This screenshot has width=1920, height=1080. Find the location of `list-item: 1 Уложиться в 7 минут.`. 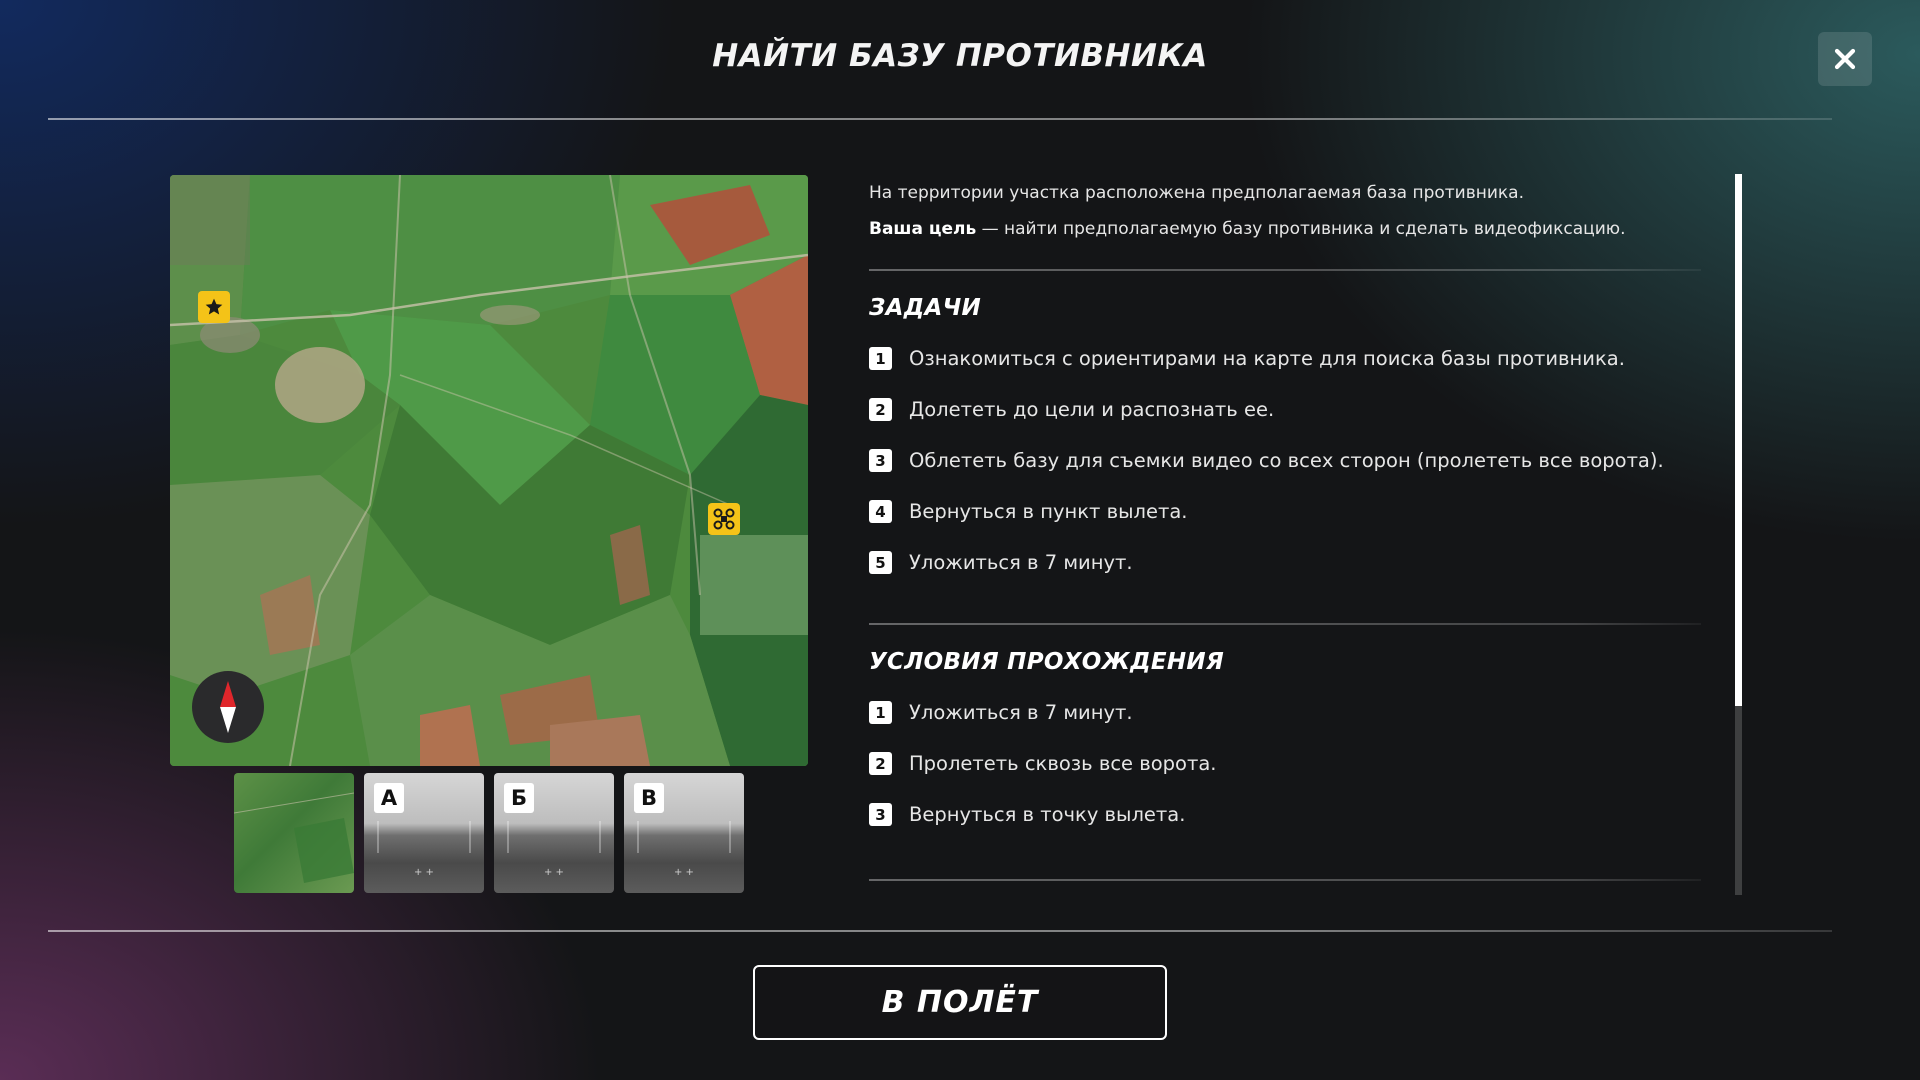

list-item: 1 Уложиться в 7 минут. is located at coordinates (1285, 712).